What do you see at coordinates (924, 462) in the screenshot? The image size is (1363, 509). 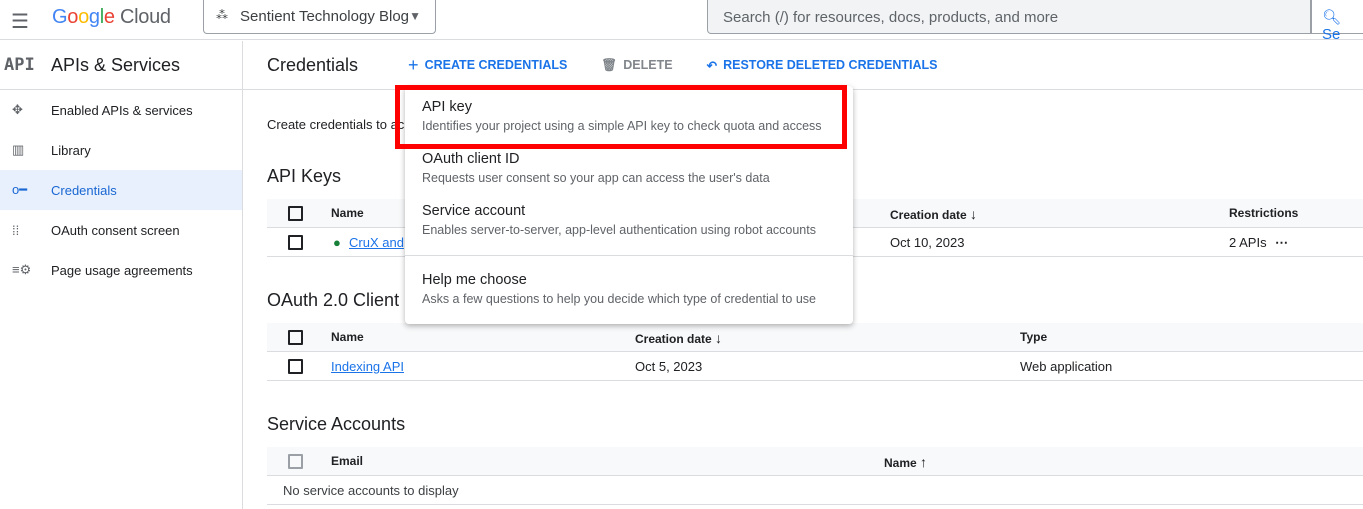 I see `arrow-up-icon: ↑` at bounding box center [924, 462].